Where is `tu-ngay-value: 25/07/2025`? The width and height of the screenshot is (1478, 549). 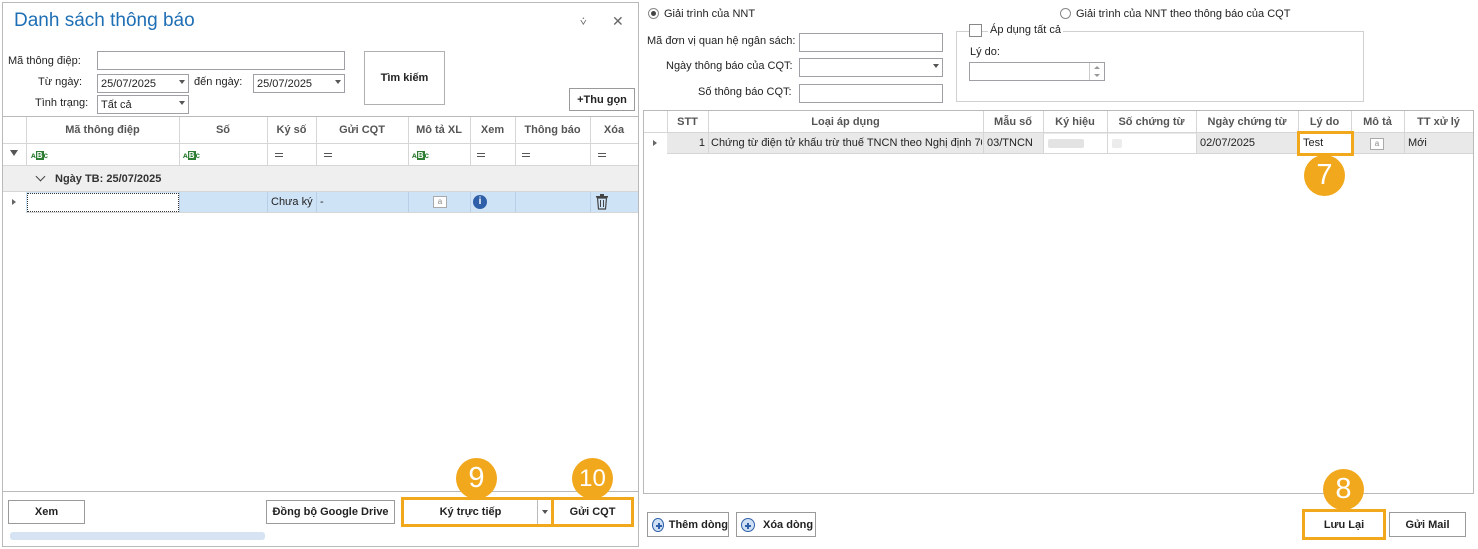 tu-ngay-value: 25/07/2025 is located at coordinates (129, 84).